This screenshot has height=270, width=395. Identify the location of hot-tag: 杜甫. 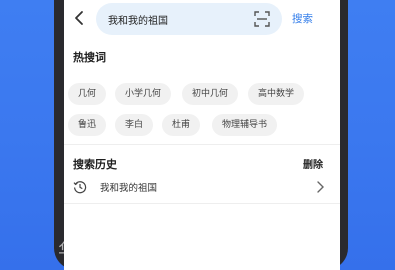
(181, 125).